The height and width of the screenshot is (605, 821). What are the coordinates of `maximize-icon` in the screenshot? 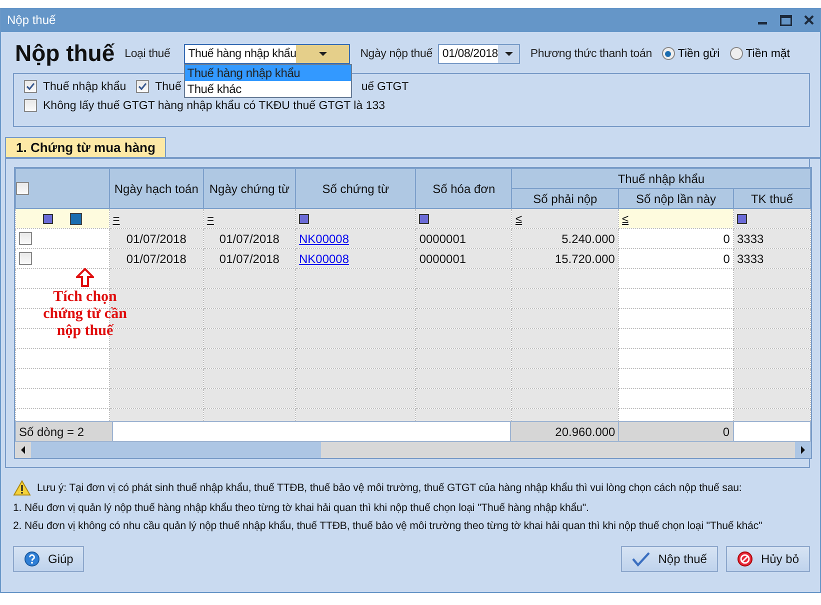 It's located at (786, 20).